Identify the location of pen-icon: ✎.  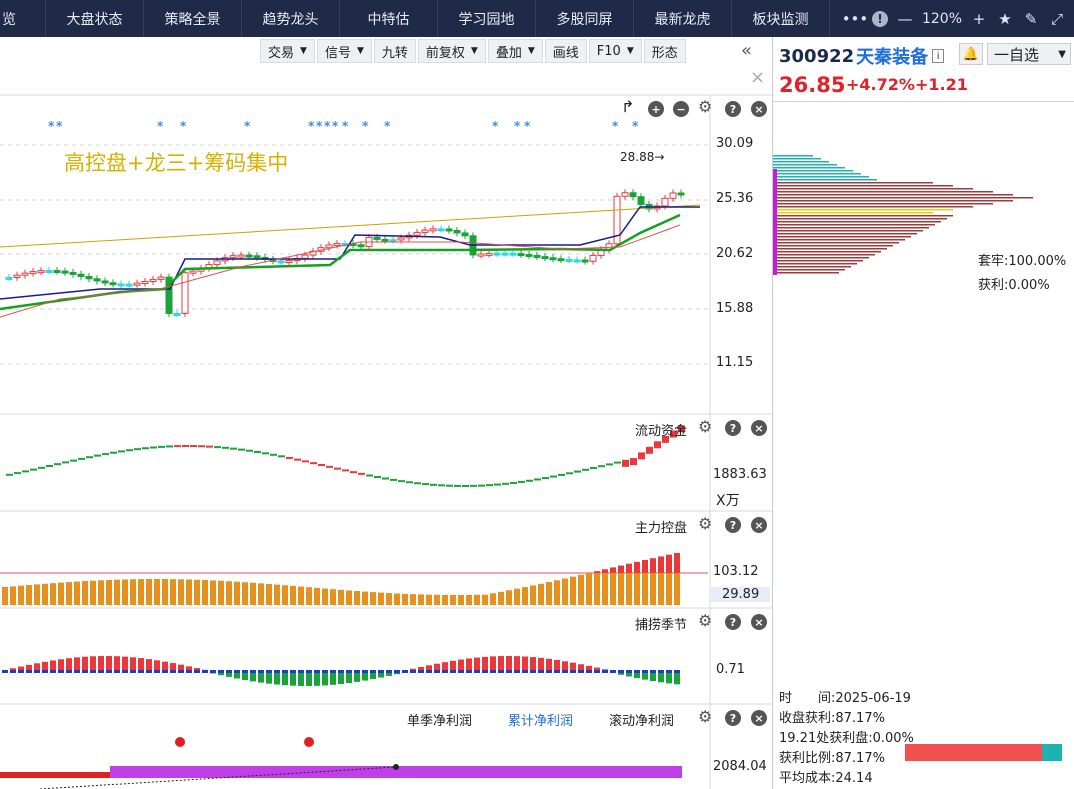
(1031, 19).